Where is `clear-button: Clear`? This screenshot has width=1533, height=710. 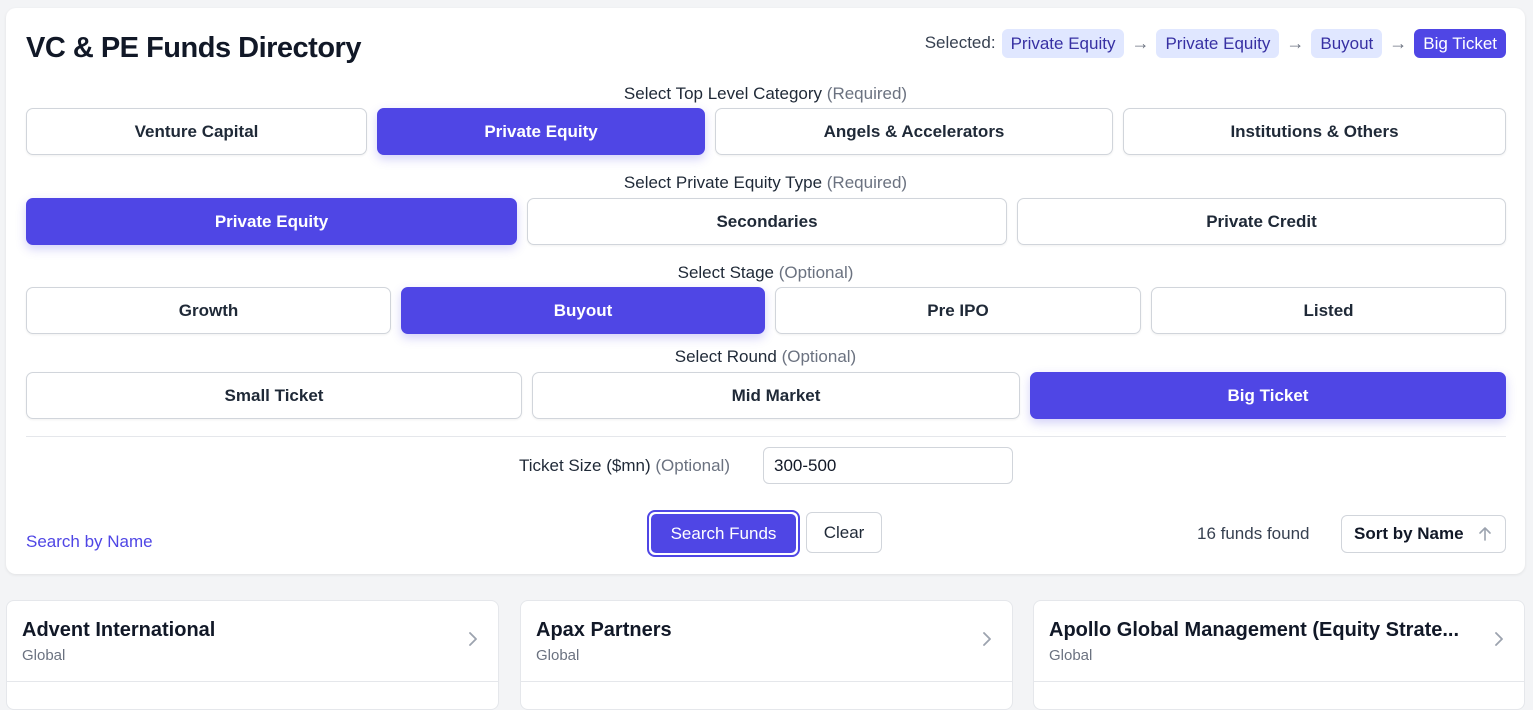
clear-button: Clear is located at coordinates (844, 532).